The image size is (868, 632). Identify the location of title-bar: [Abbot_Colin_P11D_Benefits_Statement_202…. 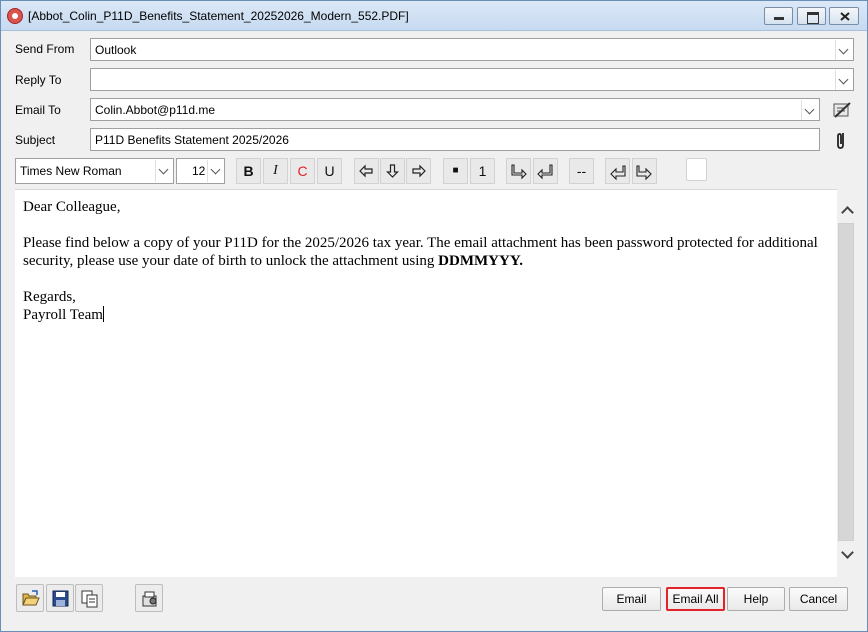
(434, 16).